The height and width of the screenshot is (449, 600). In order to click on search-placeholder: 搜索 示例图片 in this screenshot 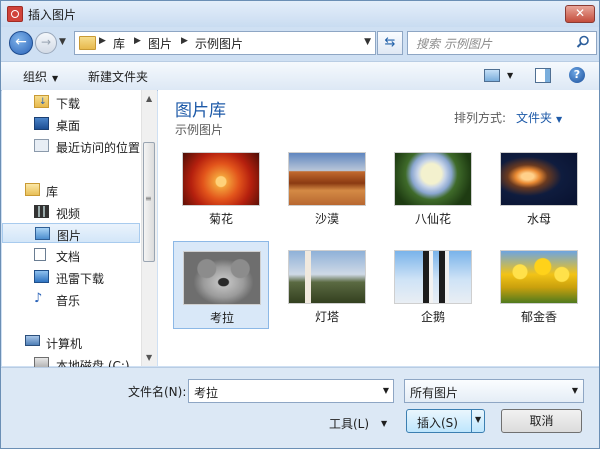, I will do `click(454, 44)`.